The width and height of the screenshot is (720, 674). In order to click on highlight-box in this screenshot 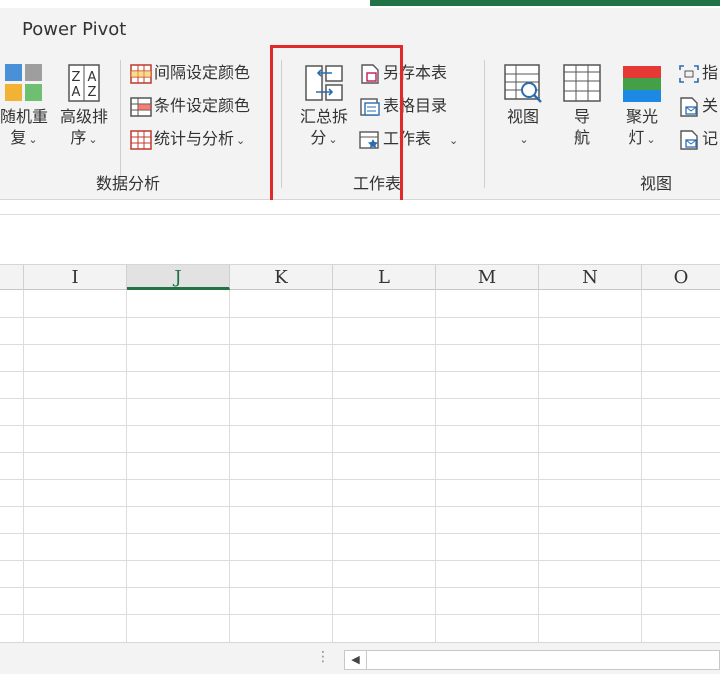, I will do `click(336, 125)`.